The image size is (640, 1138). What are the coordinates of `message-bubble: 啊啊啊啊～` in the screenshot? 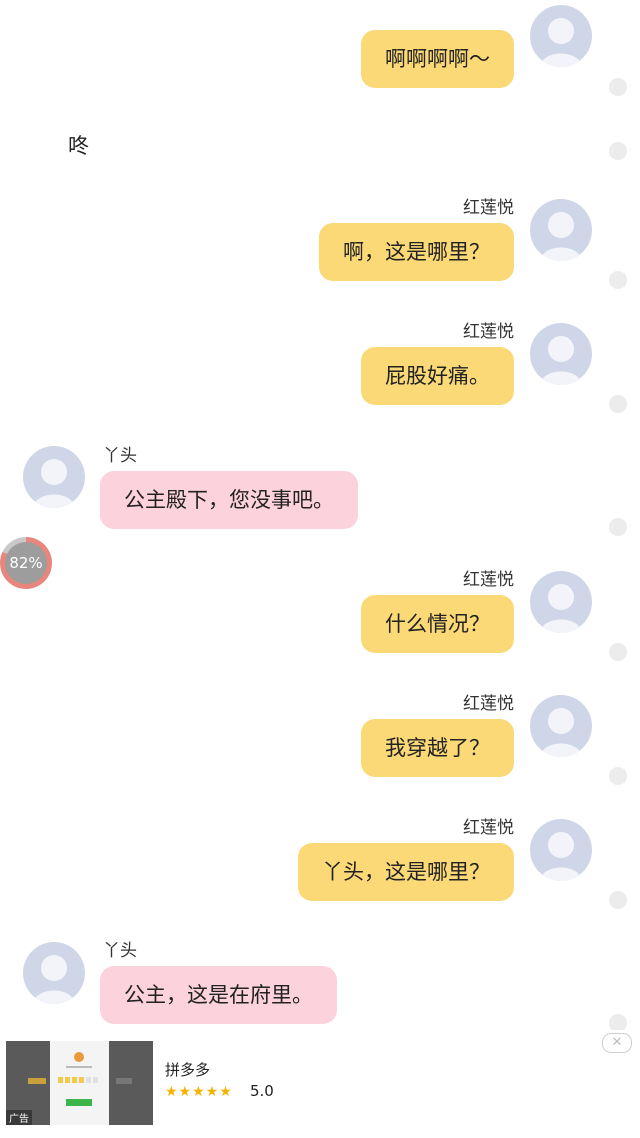 It's located at (437, 59).